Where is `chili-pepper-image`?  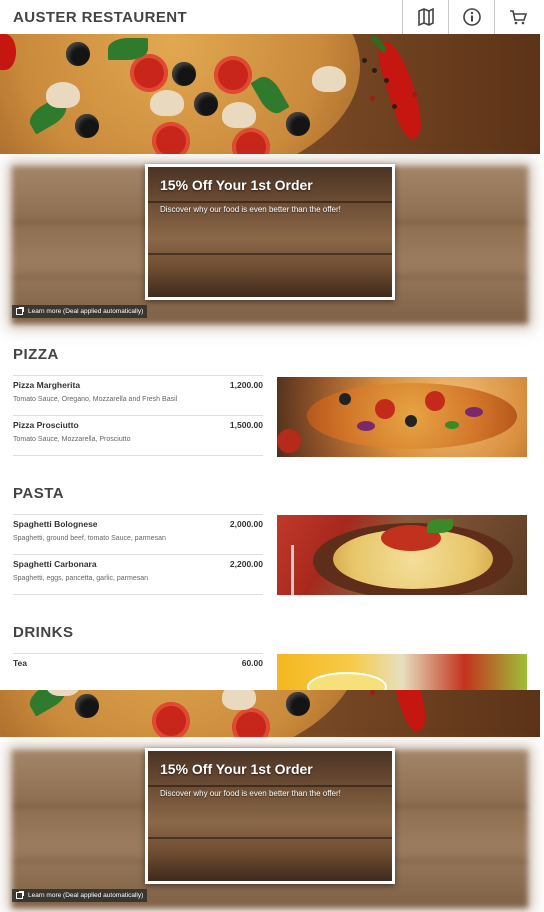
chili-pepper-image is located at coordinates (401, 90).